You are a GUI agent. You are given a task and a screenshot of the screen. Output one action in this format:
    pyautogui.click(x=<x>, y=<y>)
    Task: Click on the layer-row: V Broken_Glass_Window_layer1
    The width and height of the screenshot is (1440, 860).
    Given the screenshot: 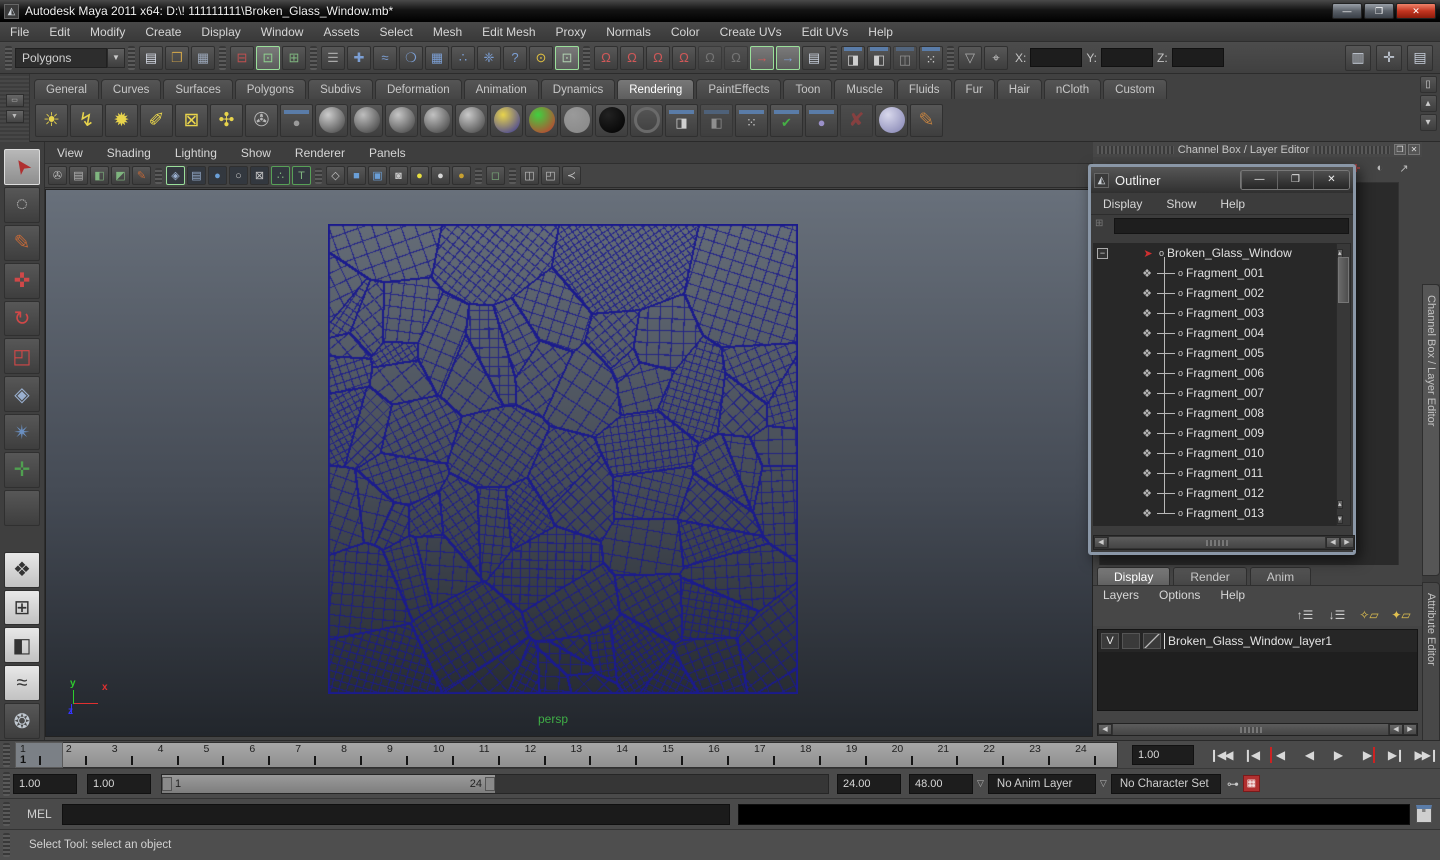 What is the action you would take?
    pyautogui.click(x=1257, y=641)
    